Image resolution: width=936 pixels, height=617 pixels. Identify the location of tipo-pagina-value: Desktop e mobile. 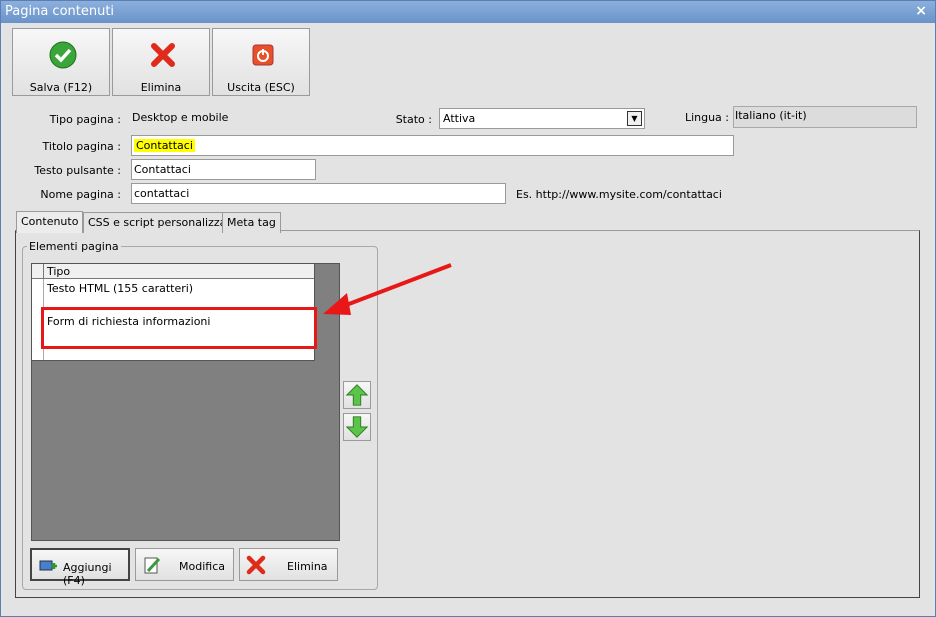
(180, 117).